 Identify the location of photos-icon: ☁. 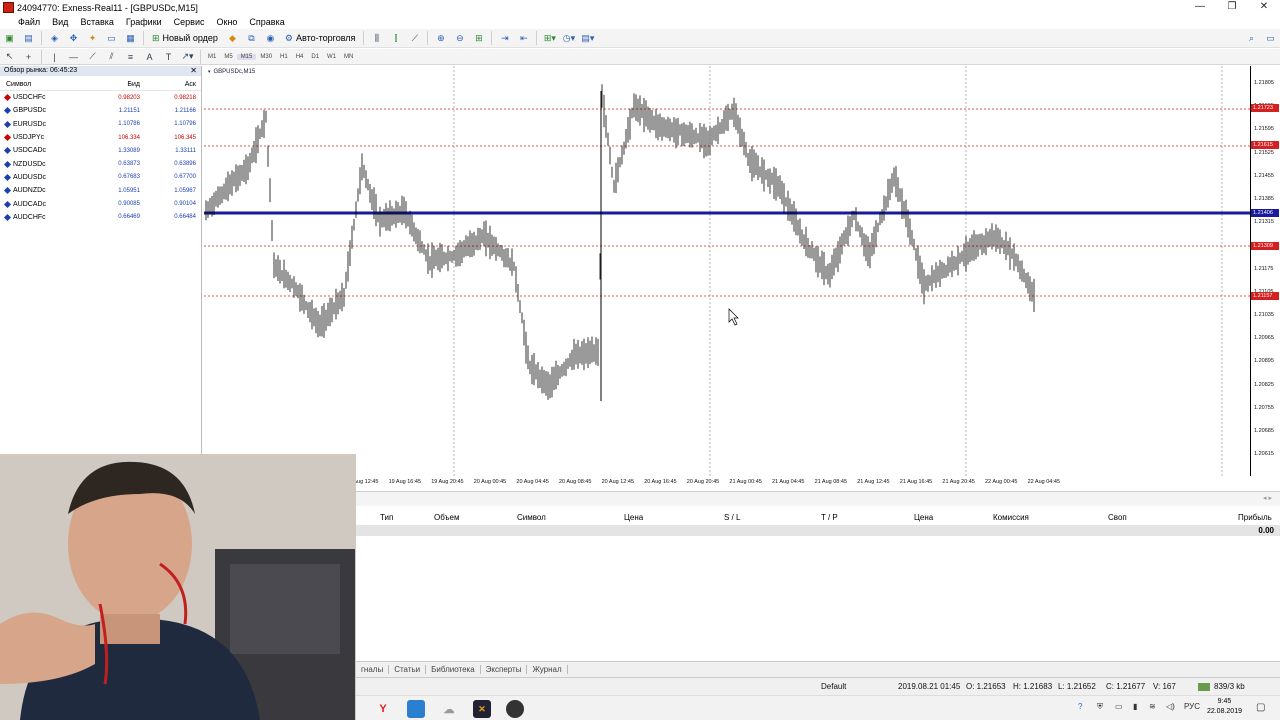
(449, 709).